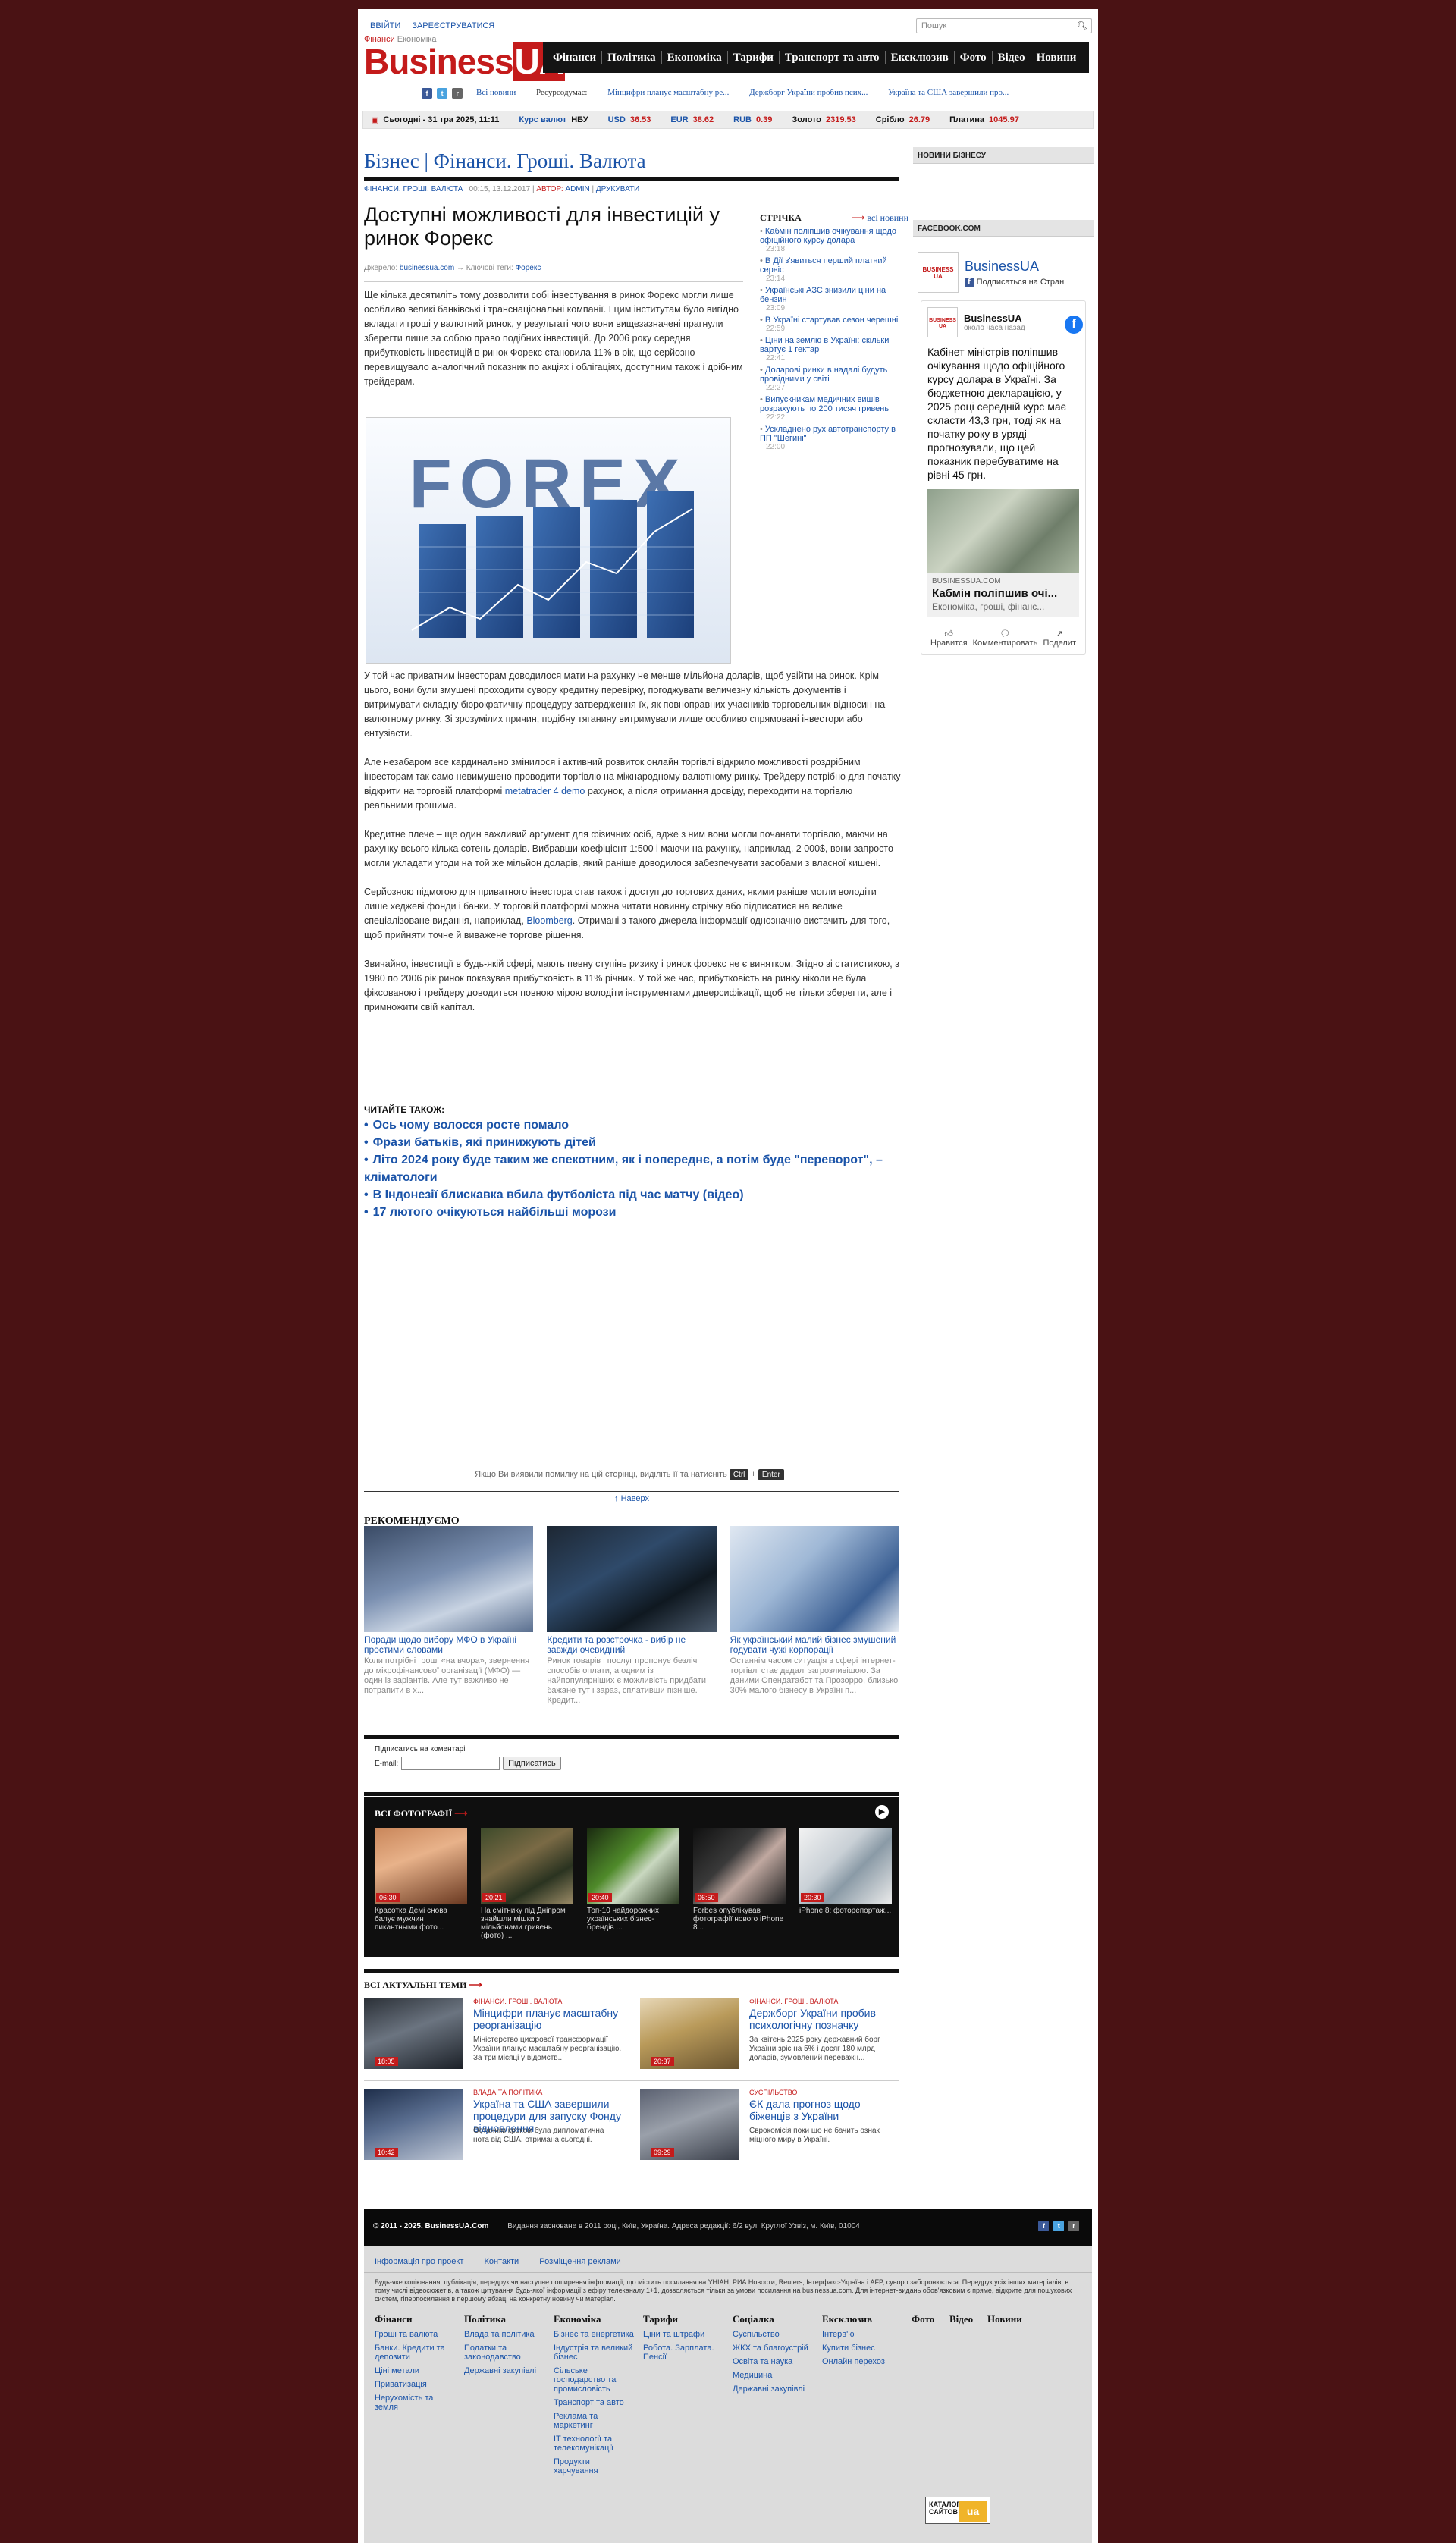 The height and width of the screenshot is (2543, 1456). What do you see at coordinates (1004, 2319) in the screenshot?
I see `footer-column-head: Новини` at bounding box center [1004, 2319].